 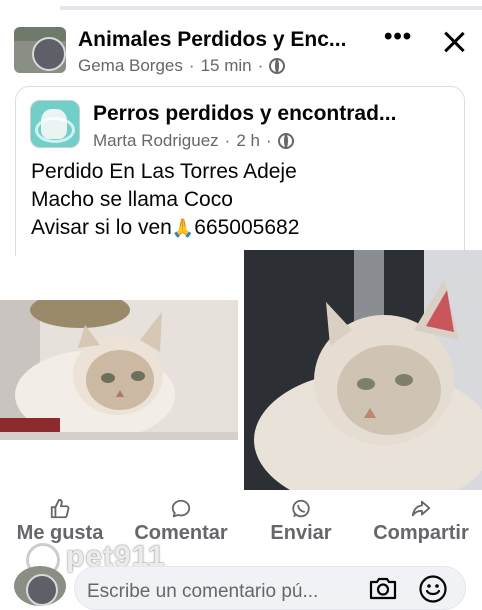 I want to click on shared-post-meta: Marta Rodriguez · 2 h ·, so click(x=193, y=141).